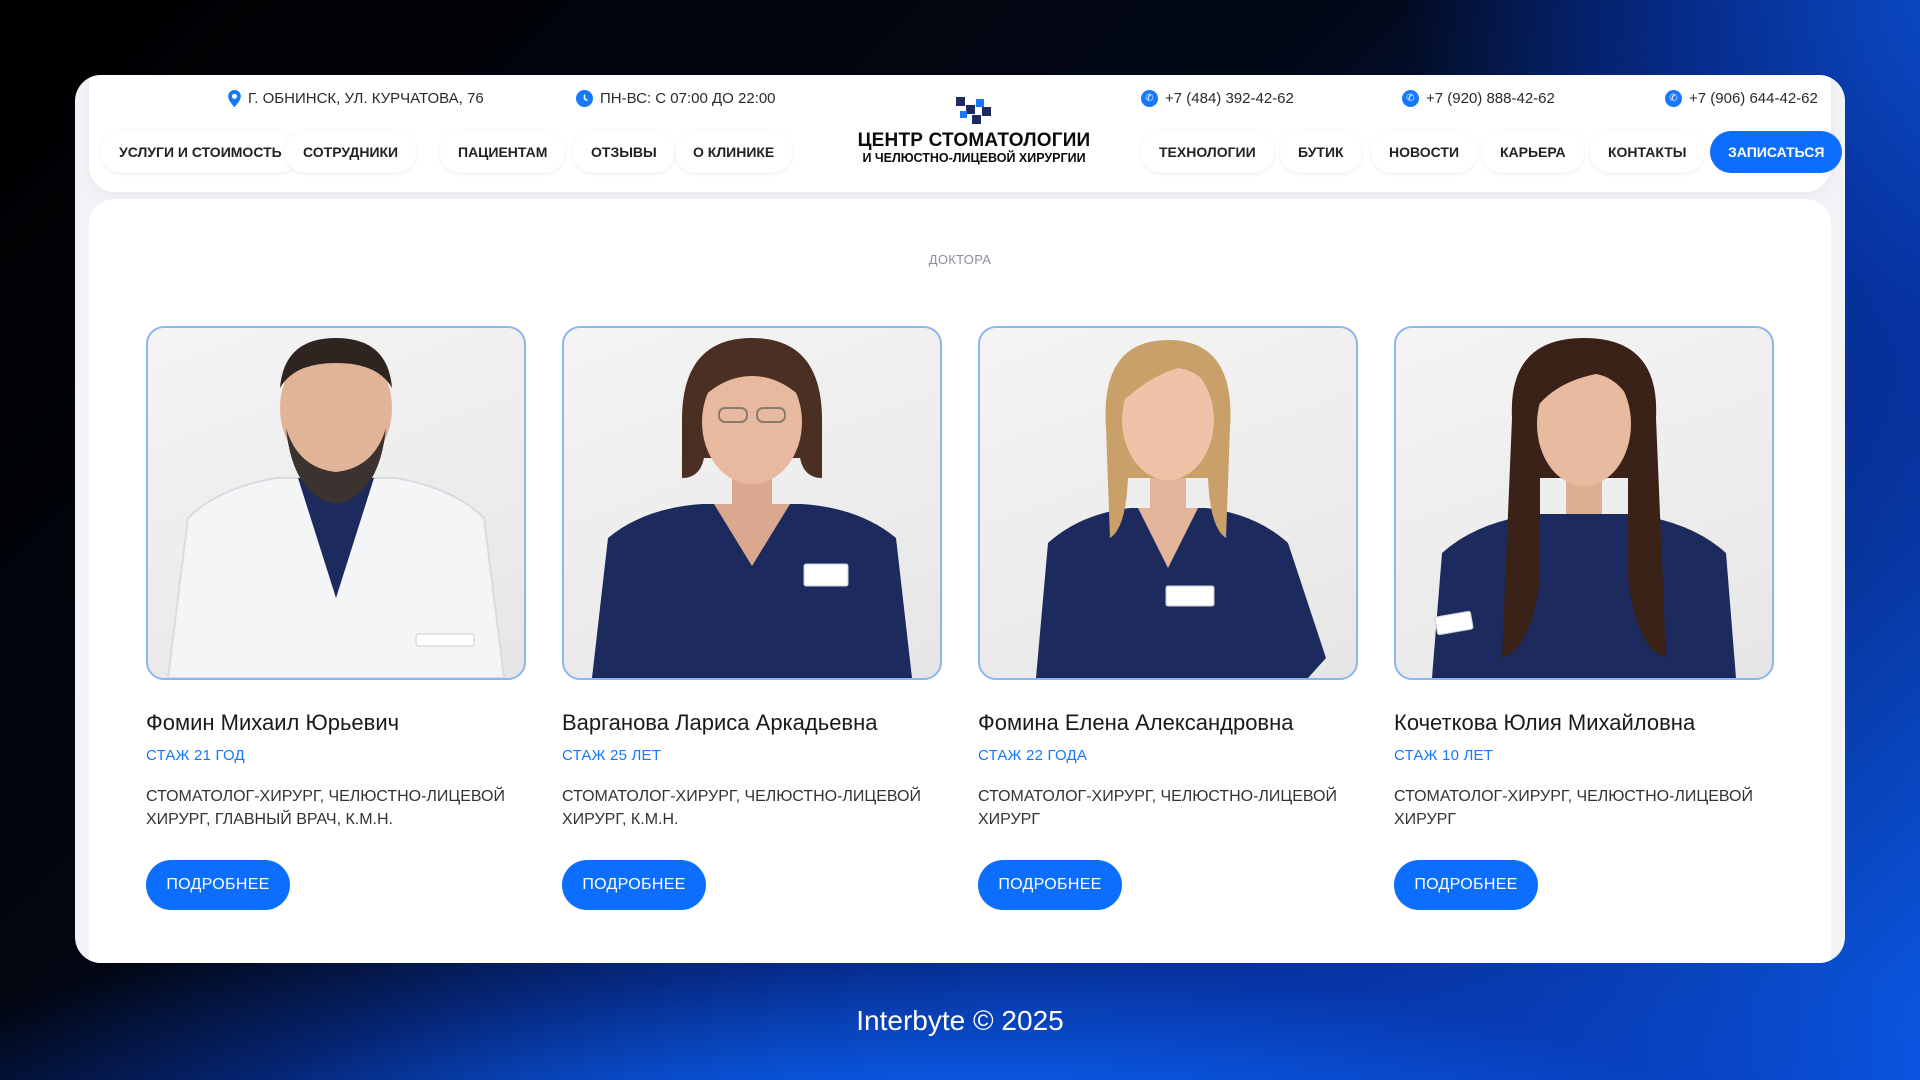 The height and width of the screenshot is (1080, 1920). What do you see at coordinates (1136, 722) in the screenshot?
I see `doctor-name: Фомина Елена Александровна` at bounding box center [1136, 722].